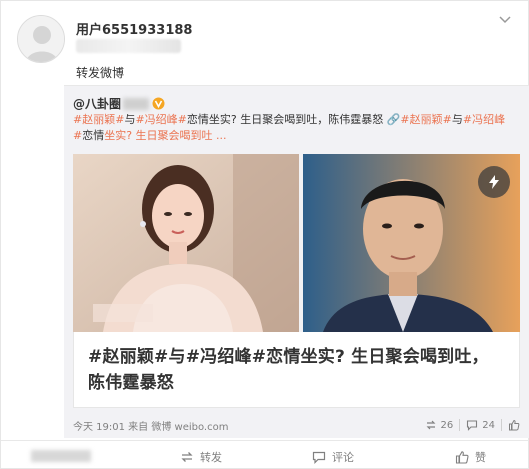 Image resolution: width=529 pixels, height=469 pixels. Describe the element at coordinates (211, 457) in the screenshot. I see `repost-label: 转发` at that location.